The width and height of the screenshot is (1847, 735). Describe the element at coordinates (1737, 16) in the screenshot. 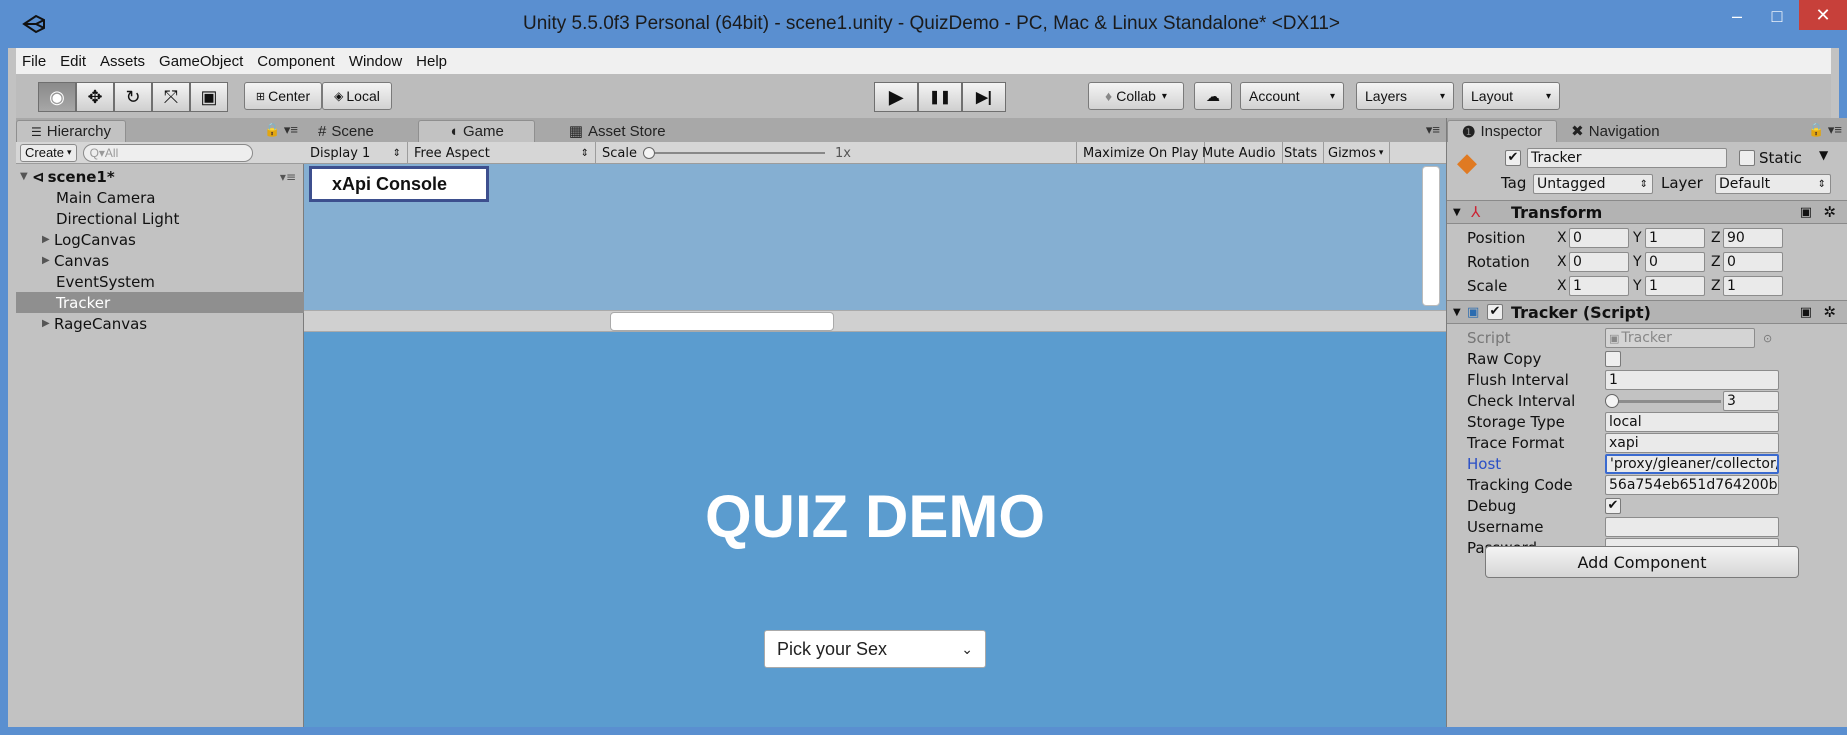

I see `minimize-button: –` at that location.